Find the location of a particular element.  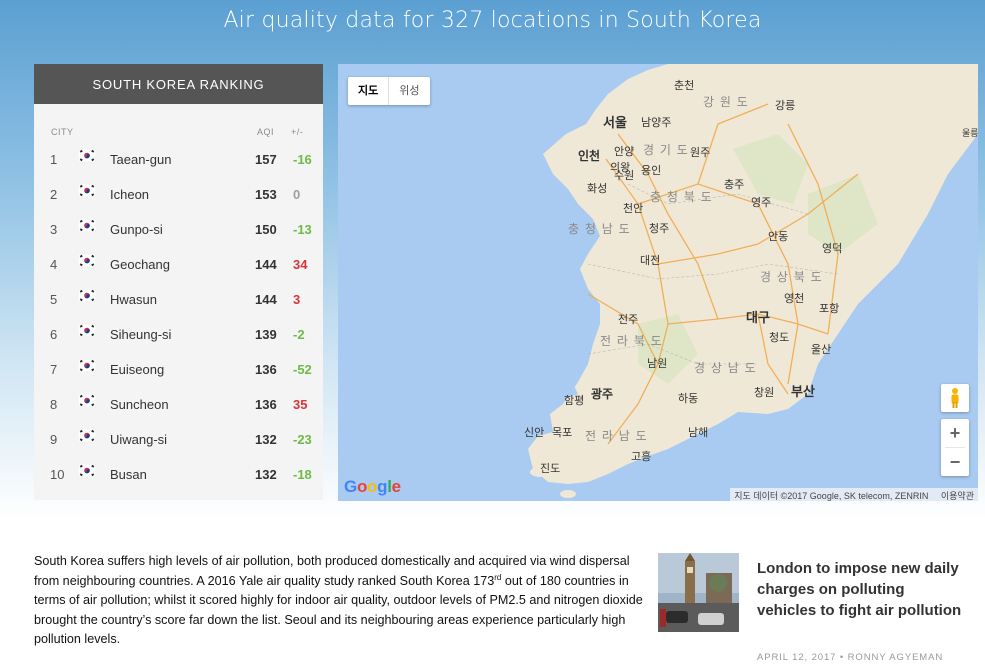

map-label-cheongju: 청주 is located at coordinates (659, 228).